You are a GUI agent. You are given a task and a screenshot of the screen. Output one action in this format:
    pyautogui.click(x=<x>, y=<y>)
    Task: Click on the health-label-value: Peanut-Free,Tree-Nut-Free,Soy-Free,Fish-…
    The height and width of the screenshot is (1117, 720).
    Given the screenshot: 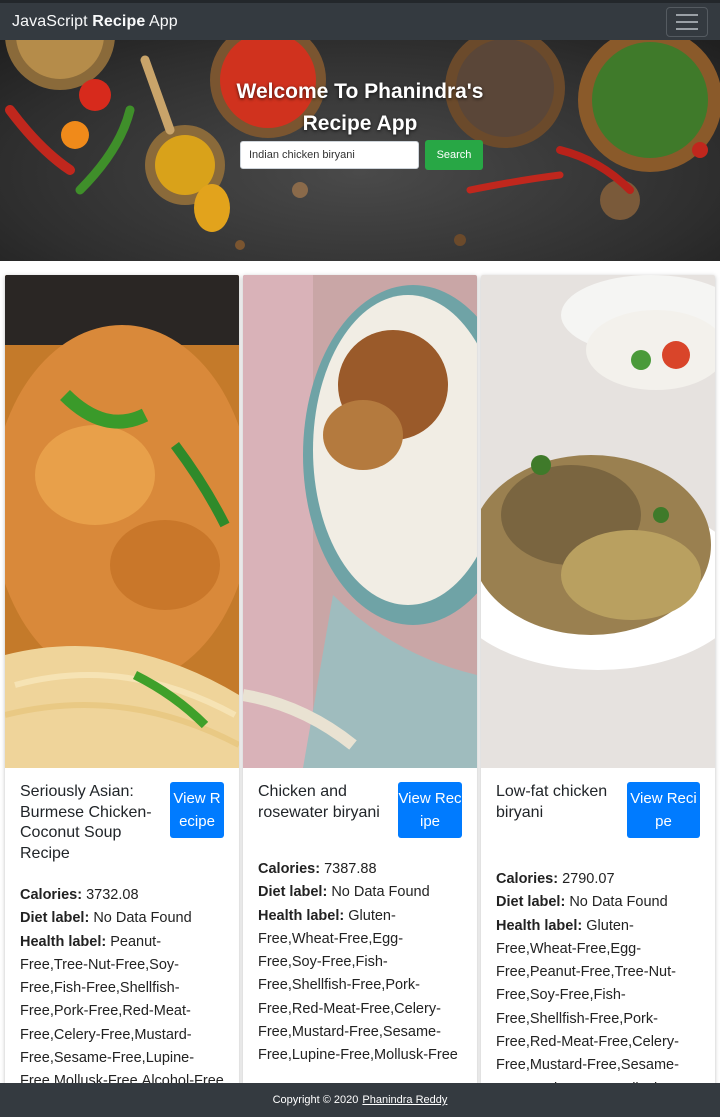 What is the action you would take?
    pyautogui.click(x=122, y=1009)
    